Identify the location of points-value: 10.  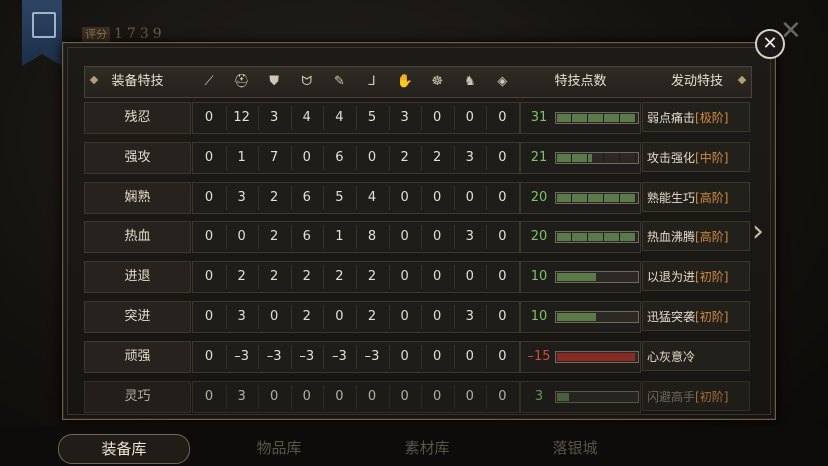
(539, 277).